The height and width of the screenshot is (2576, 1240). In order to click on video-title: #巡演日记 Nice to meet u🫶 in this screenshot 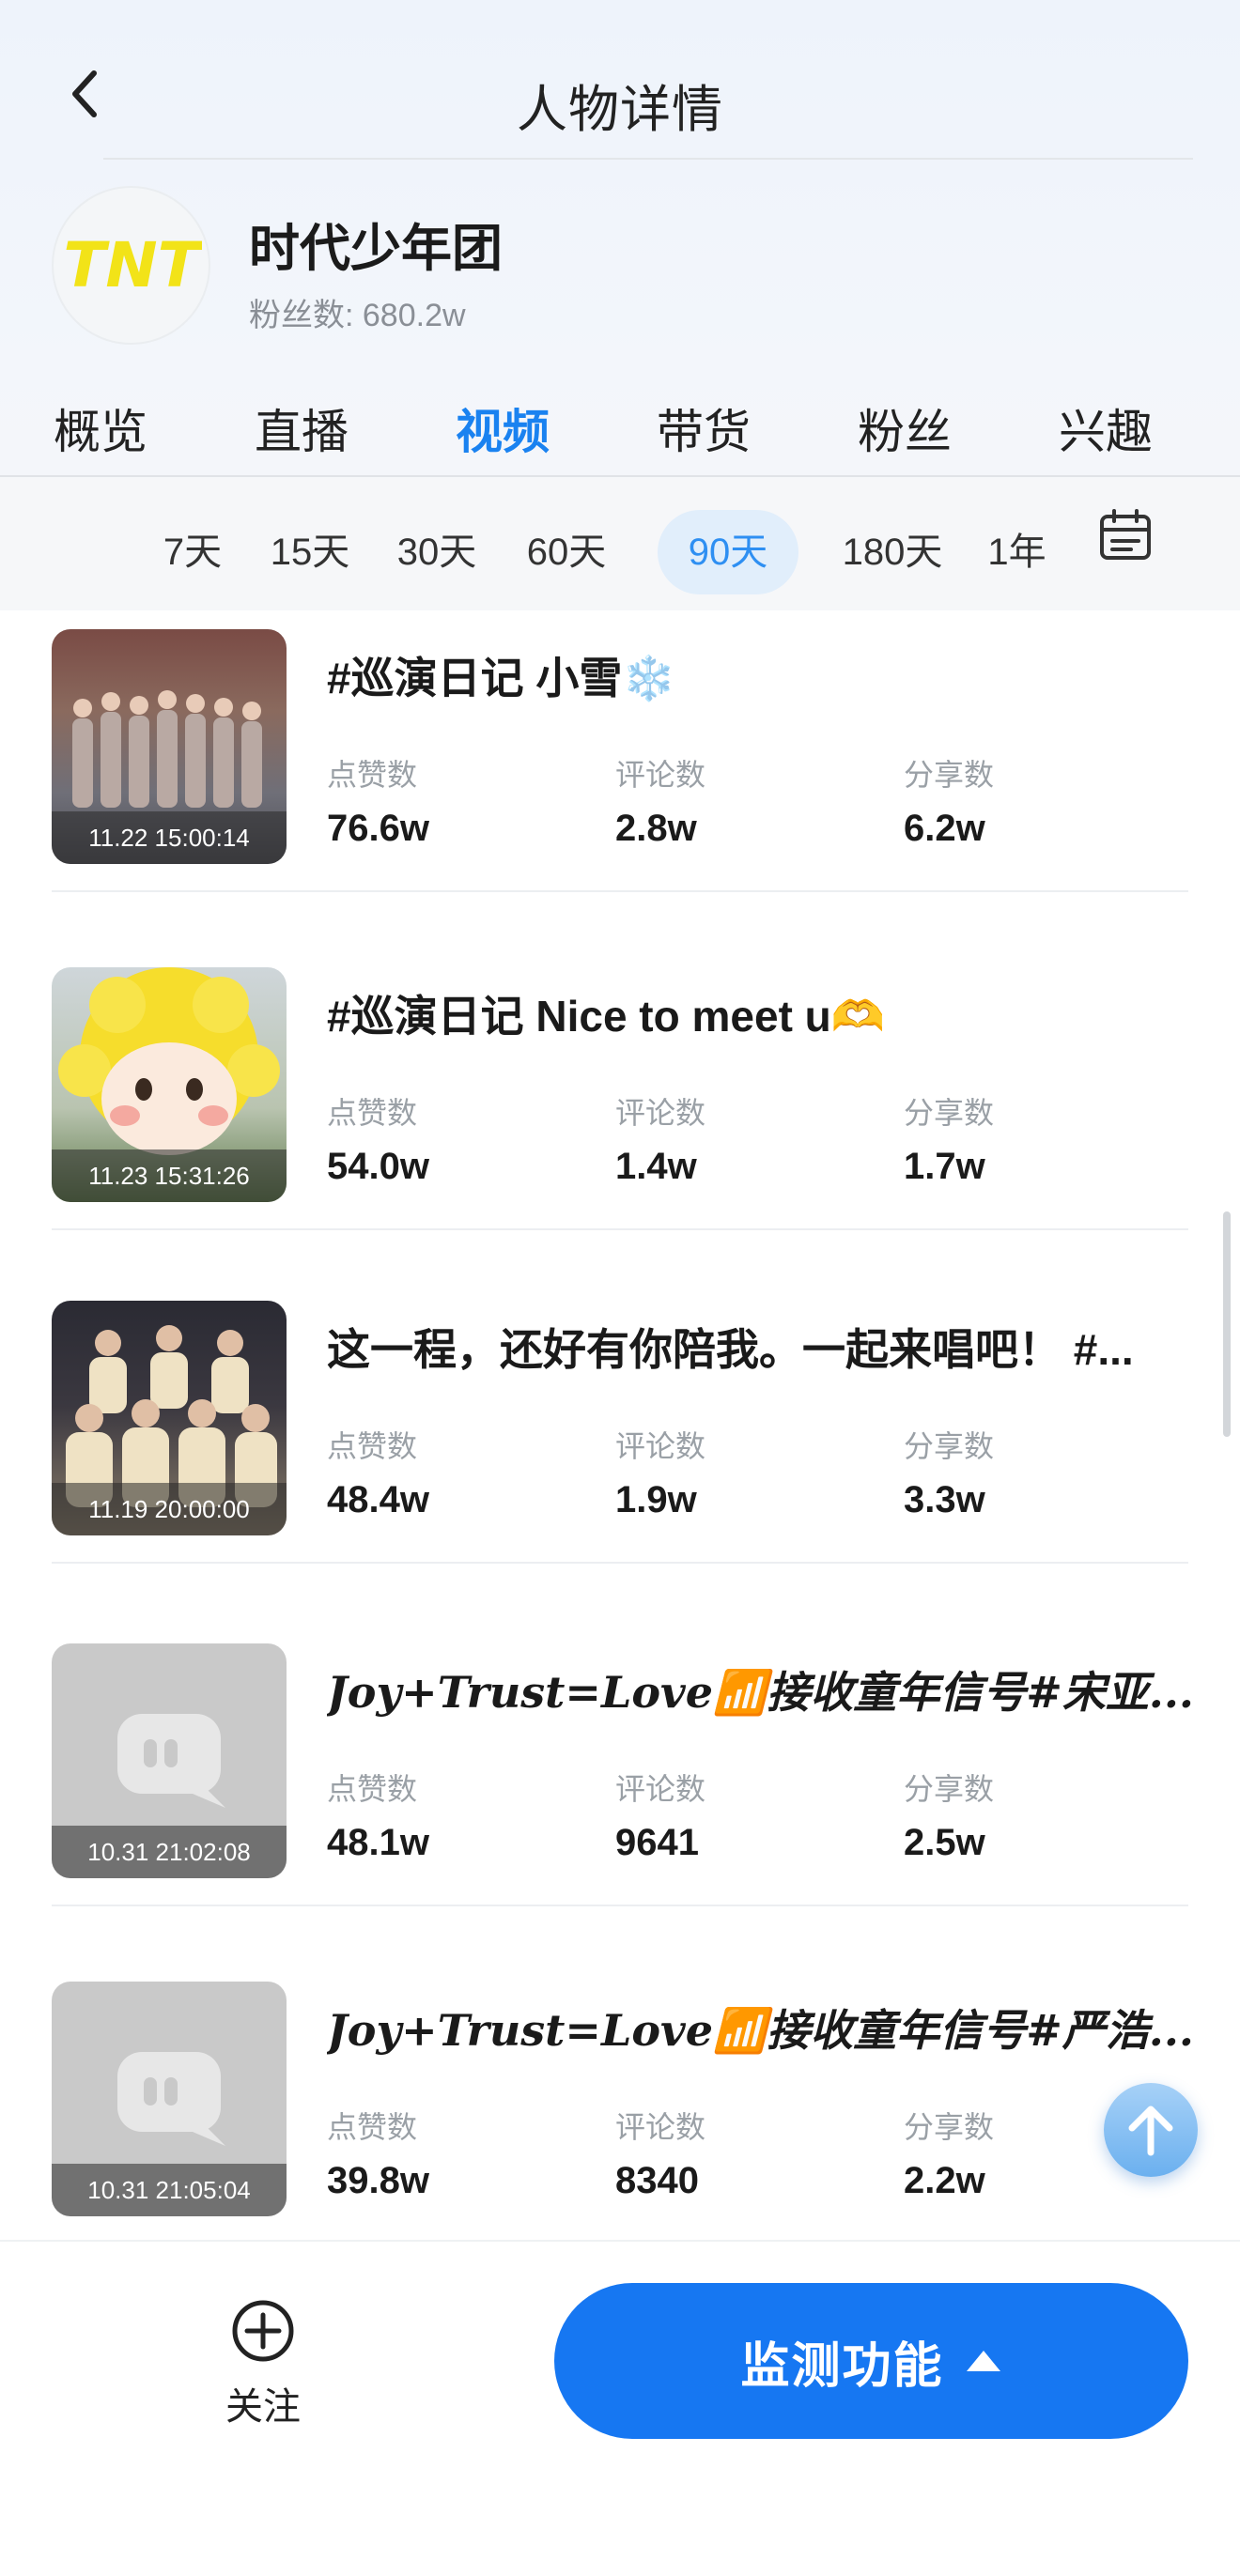, I will do `click(759, 1013)`.